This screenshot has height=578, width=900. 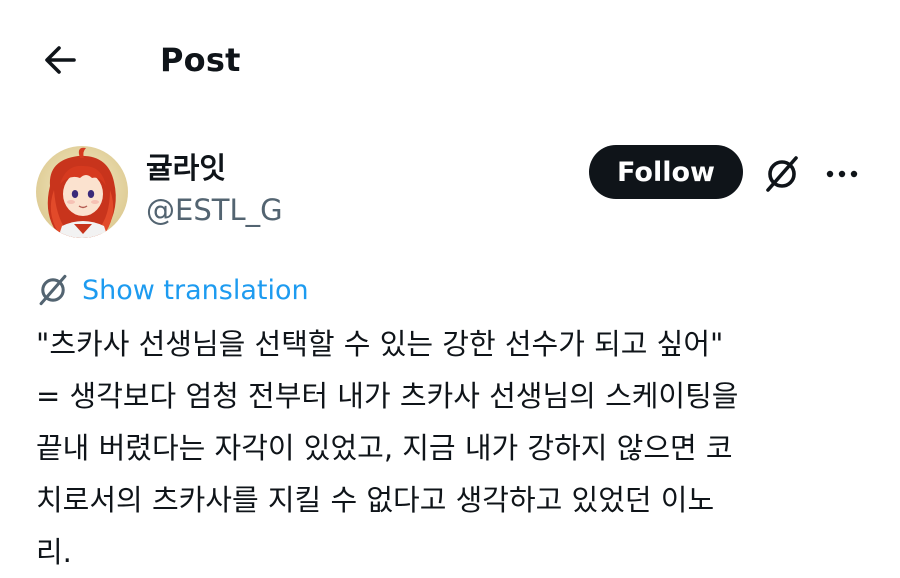 I want to click on avatar, so click(x=82, y=192).